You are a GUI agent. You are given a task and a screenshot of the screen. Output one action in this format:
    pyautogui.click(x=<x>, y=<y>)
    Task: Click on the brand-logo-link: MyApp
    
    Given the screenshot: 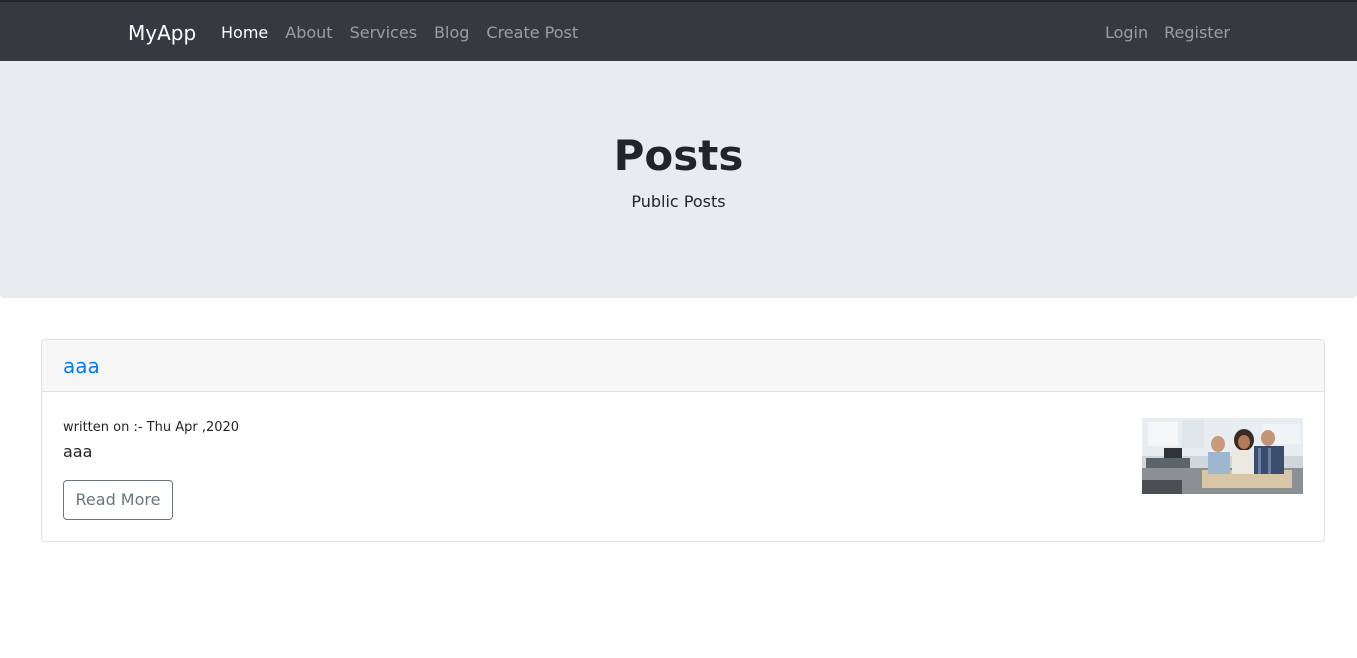 What is the action you would take?
    pyautogui.click(x=162, y=33)
    